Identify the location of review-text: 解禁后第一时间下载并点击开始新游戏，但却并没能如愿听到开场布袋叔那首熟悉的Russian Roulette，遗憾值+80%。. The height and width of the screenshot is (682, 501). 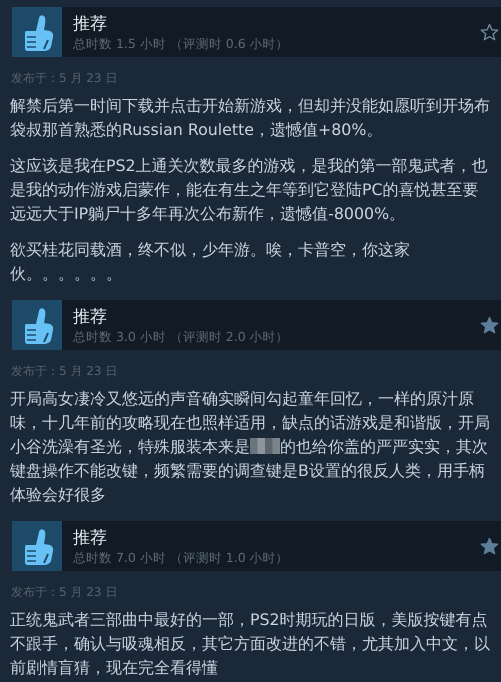
(250, 118).